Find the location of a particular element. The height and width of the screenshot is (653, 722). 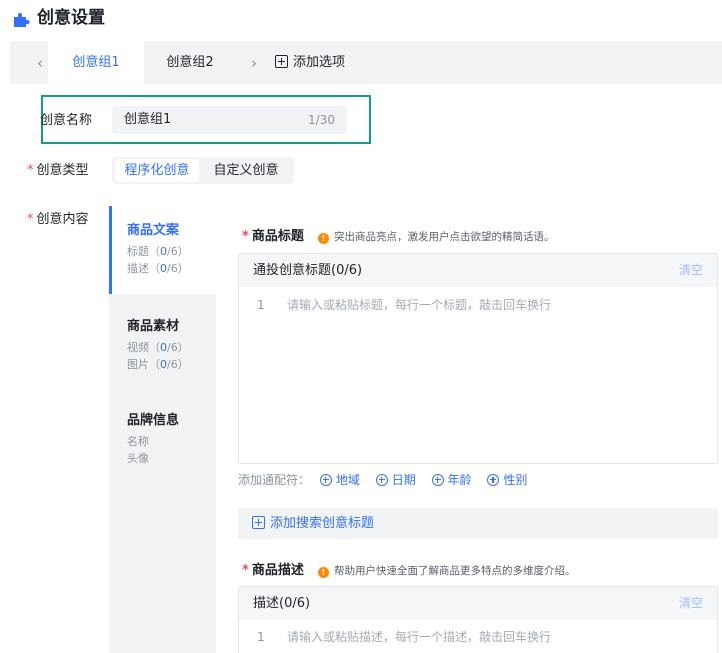

category-sub-title: 标题（0/6） is located at coordinates (158, 251).